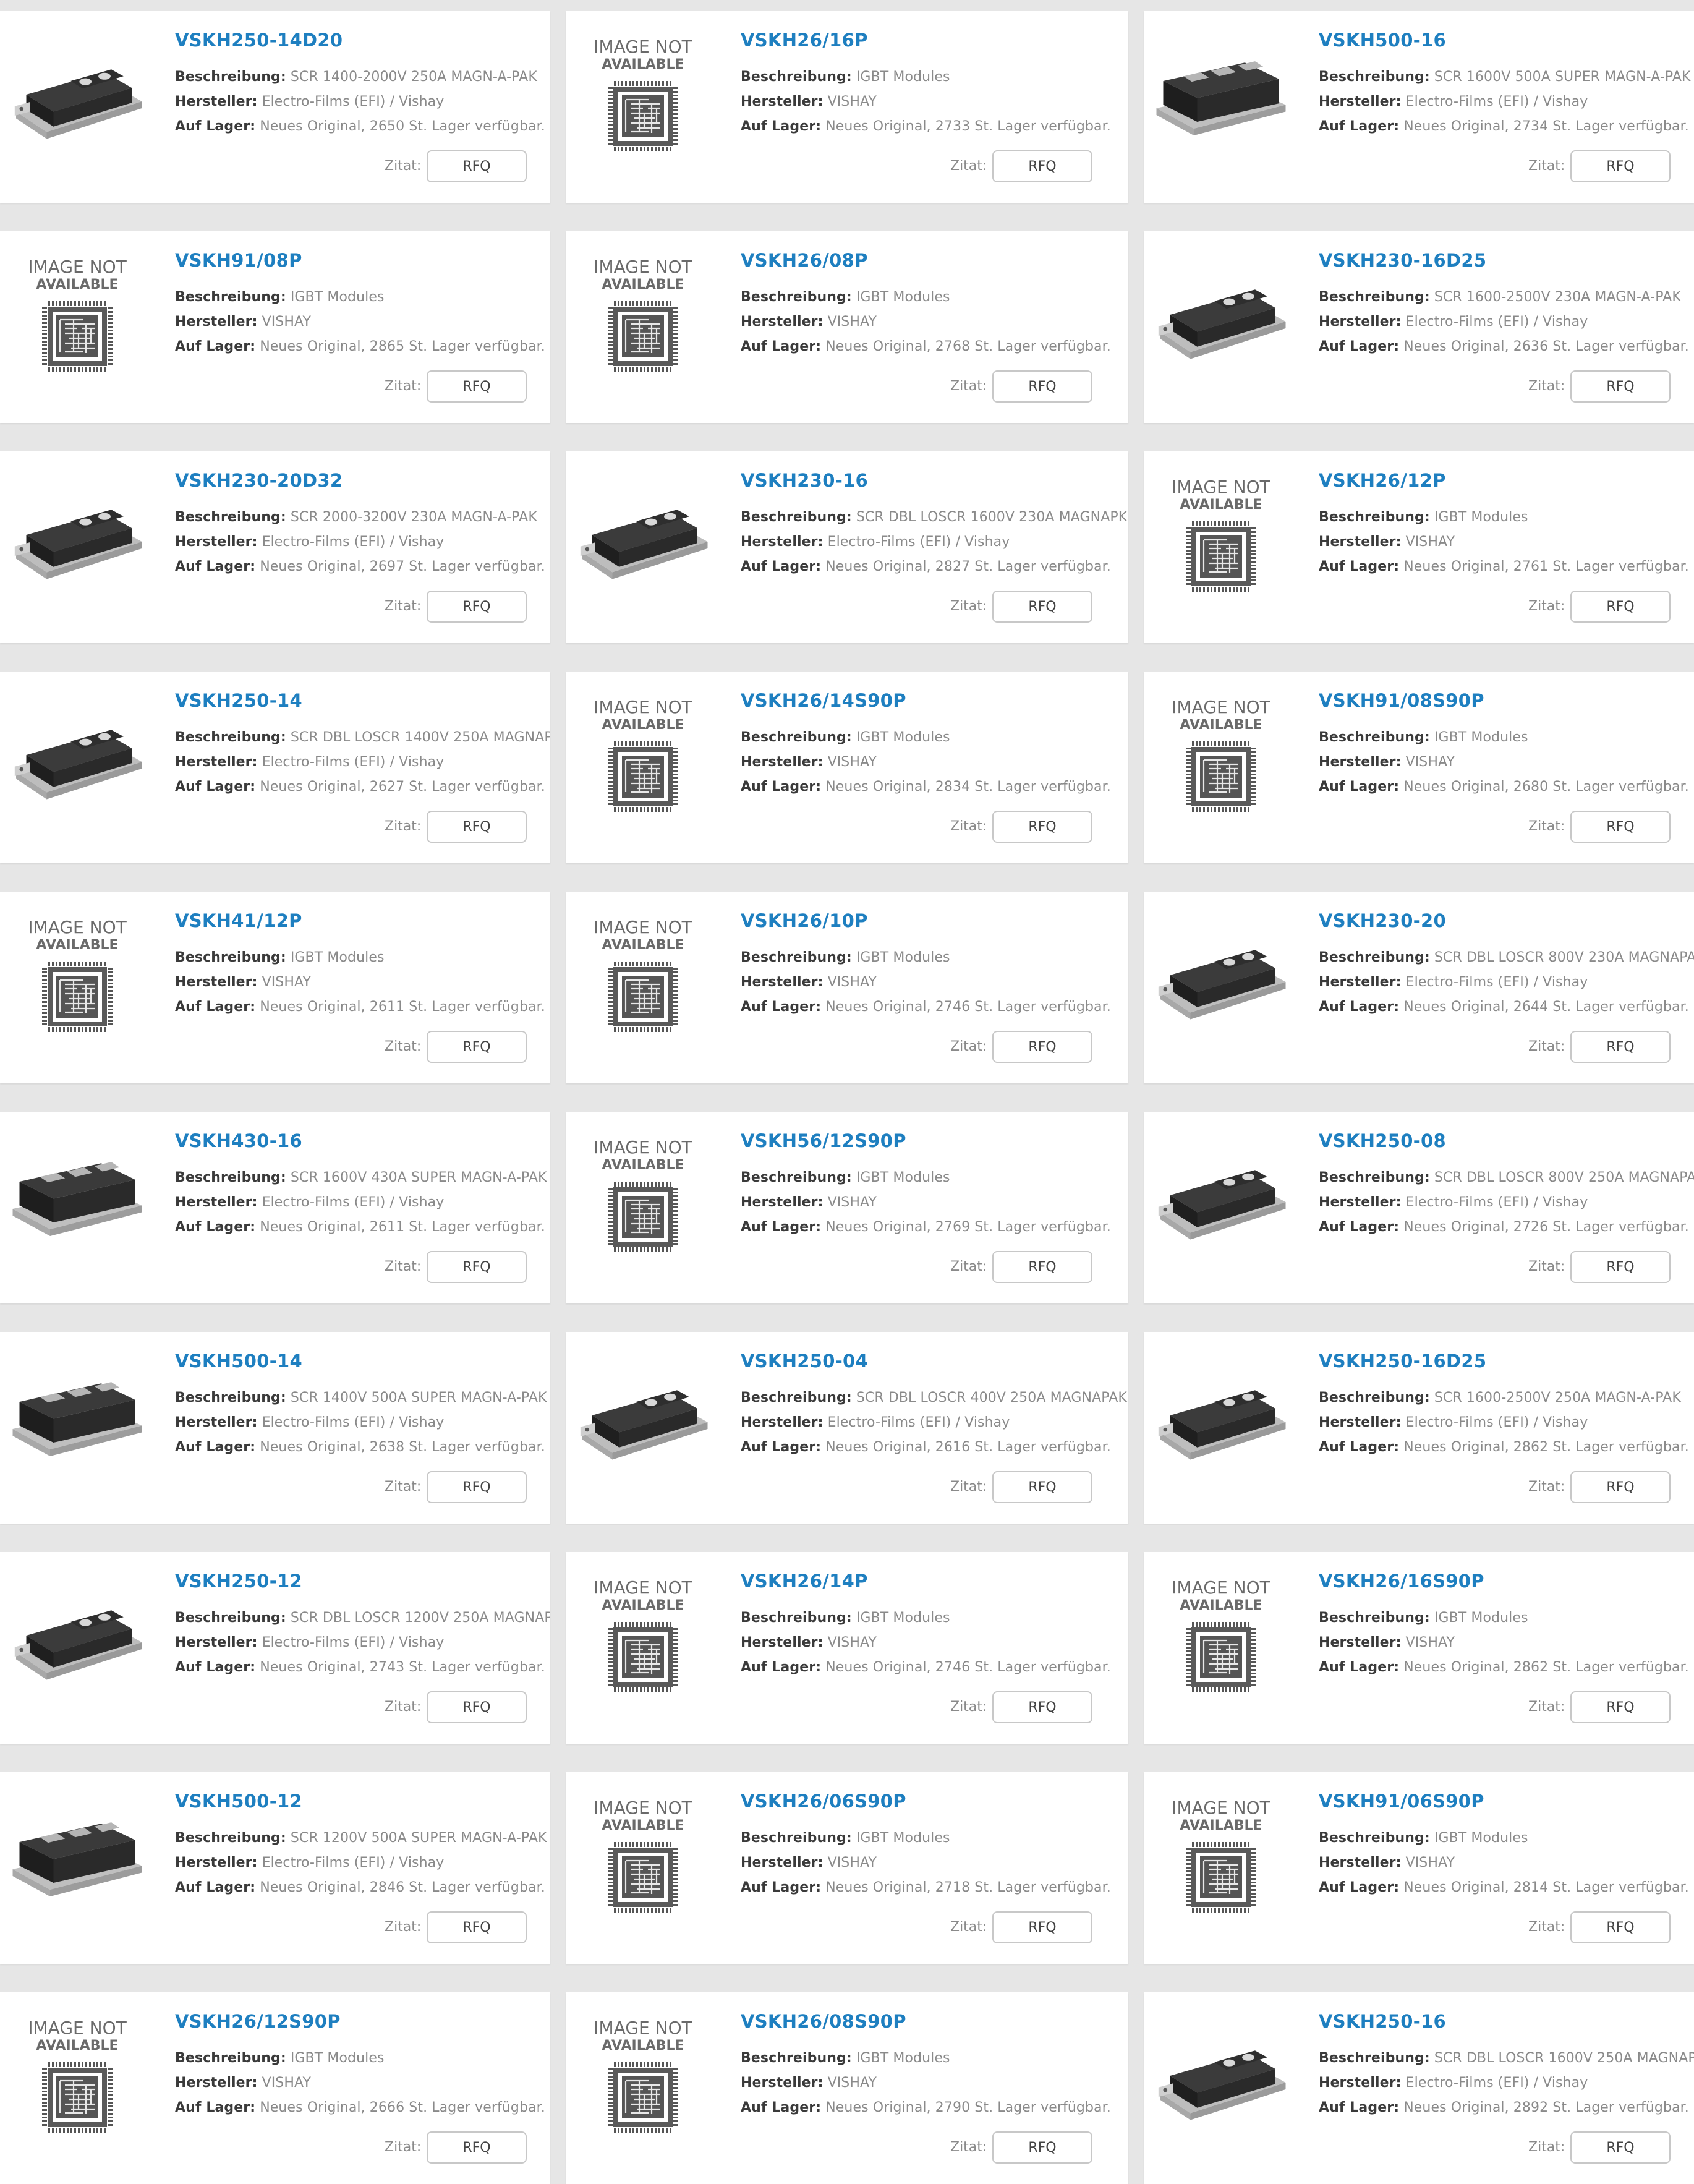 The height and width of the screenshot is (2184, 1694). What do you see at coordinates (238, 1581) in the screenshot?
I see `product-title-link: VSKH250-12` at bounding box center [238, 1581].